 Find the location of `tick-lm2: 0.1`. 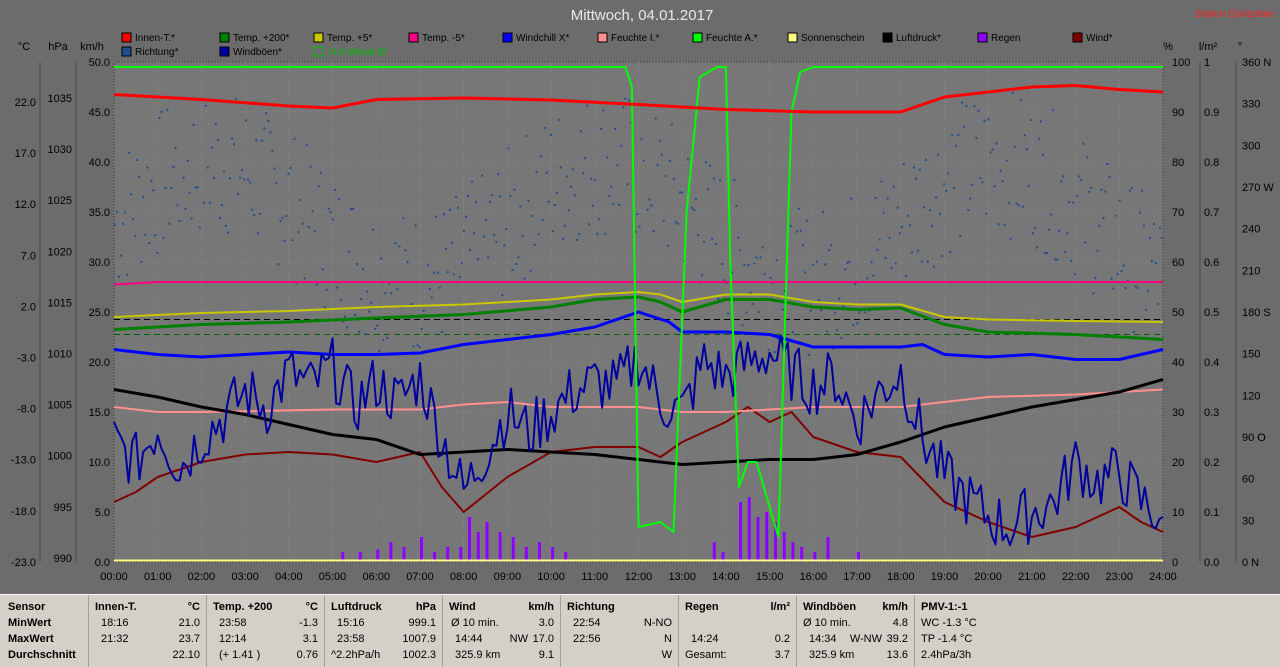

tick-lm2: 0.1 is located at coordinates (1211, 513).